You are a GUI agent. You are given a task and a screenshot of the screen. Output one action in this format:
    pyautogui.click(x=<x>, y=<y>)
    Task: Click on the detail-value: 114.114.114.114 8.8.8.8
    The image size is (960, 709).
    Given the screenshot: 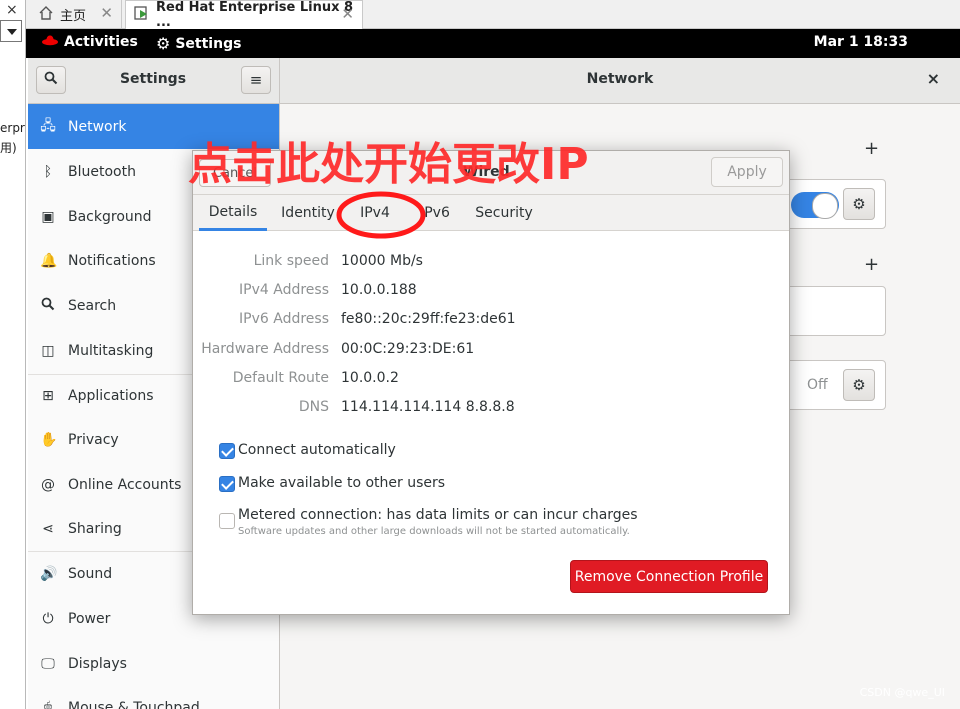 What is the action you would take?
    pyautogui.click(x=428, y=407)
    